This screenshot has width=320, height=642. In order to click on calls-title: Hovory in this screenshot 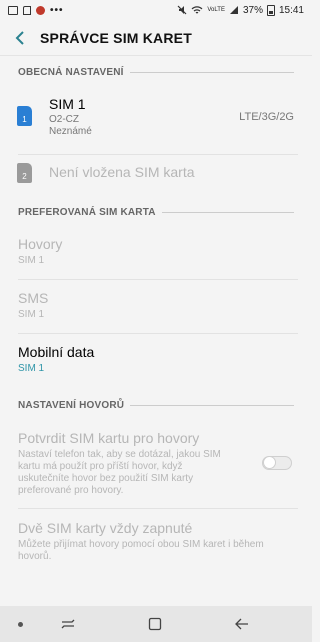, I will do `click(40, 244)`.